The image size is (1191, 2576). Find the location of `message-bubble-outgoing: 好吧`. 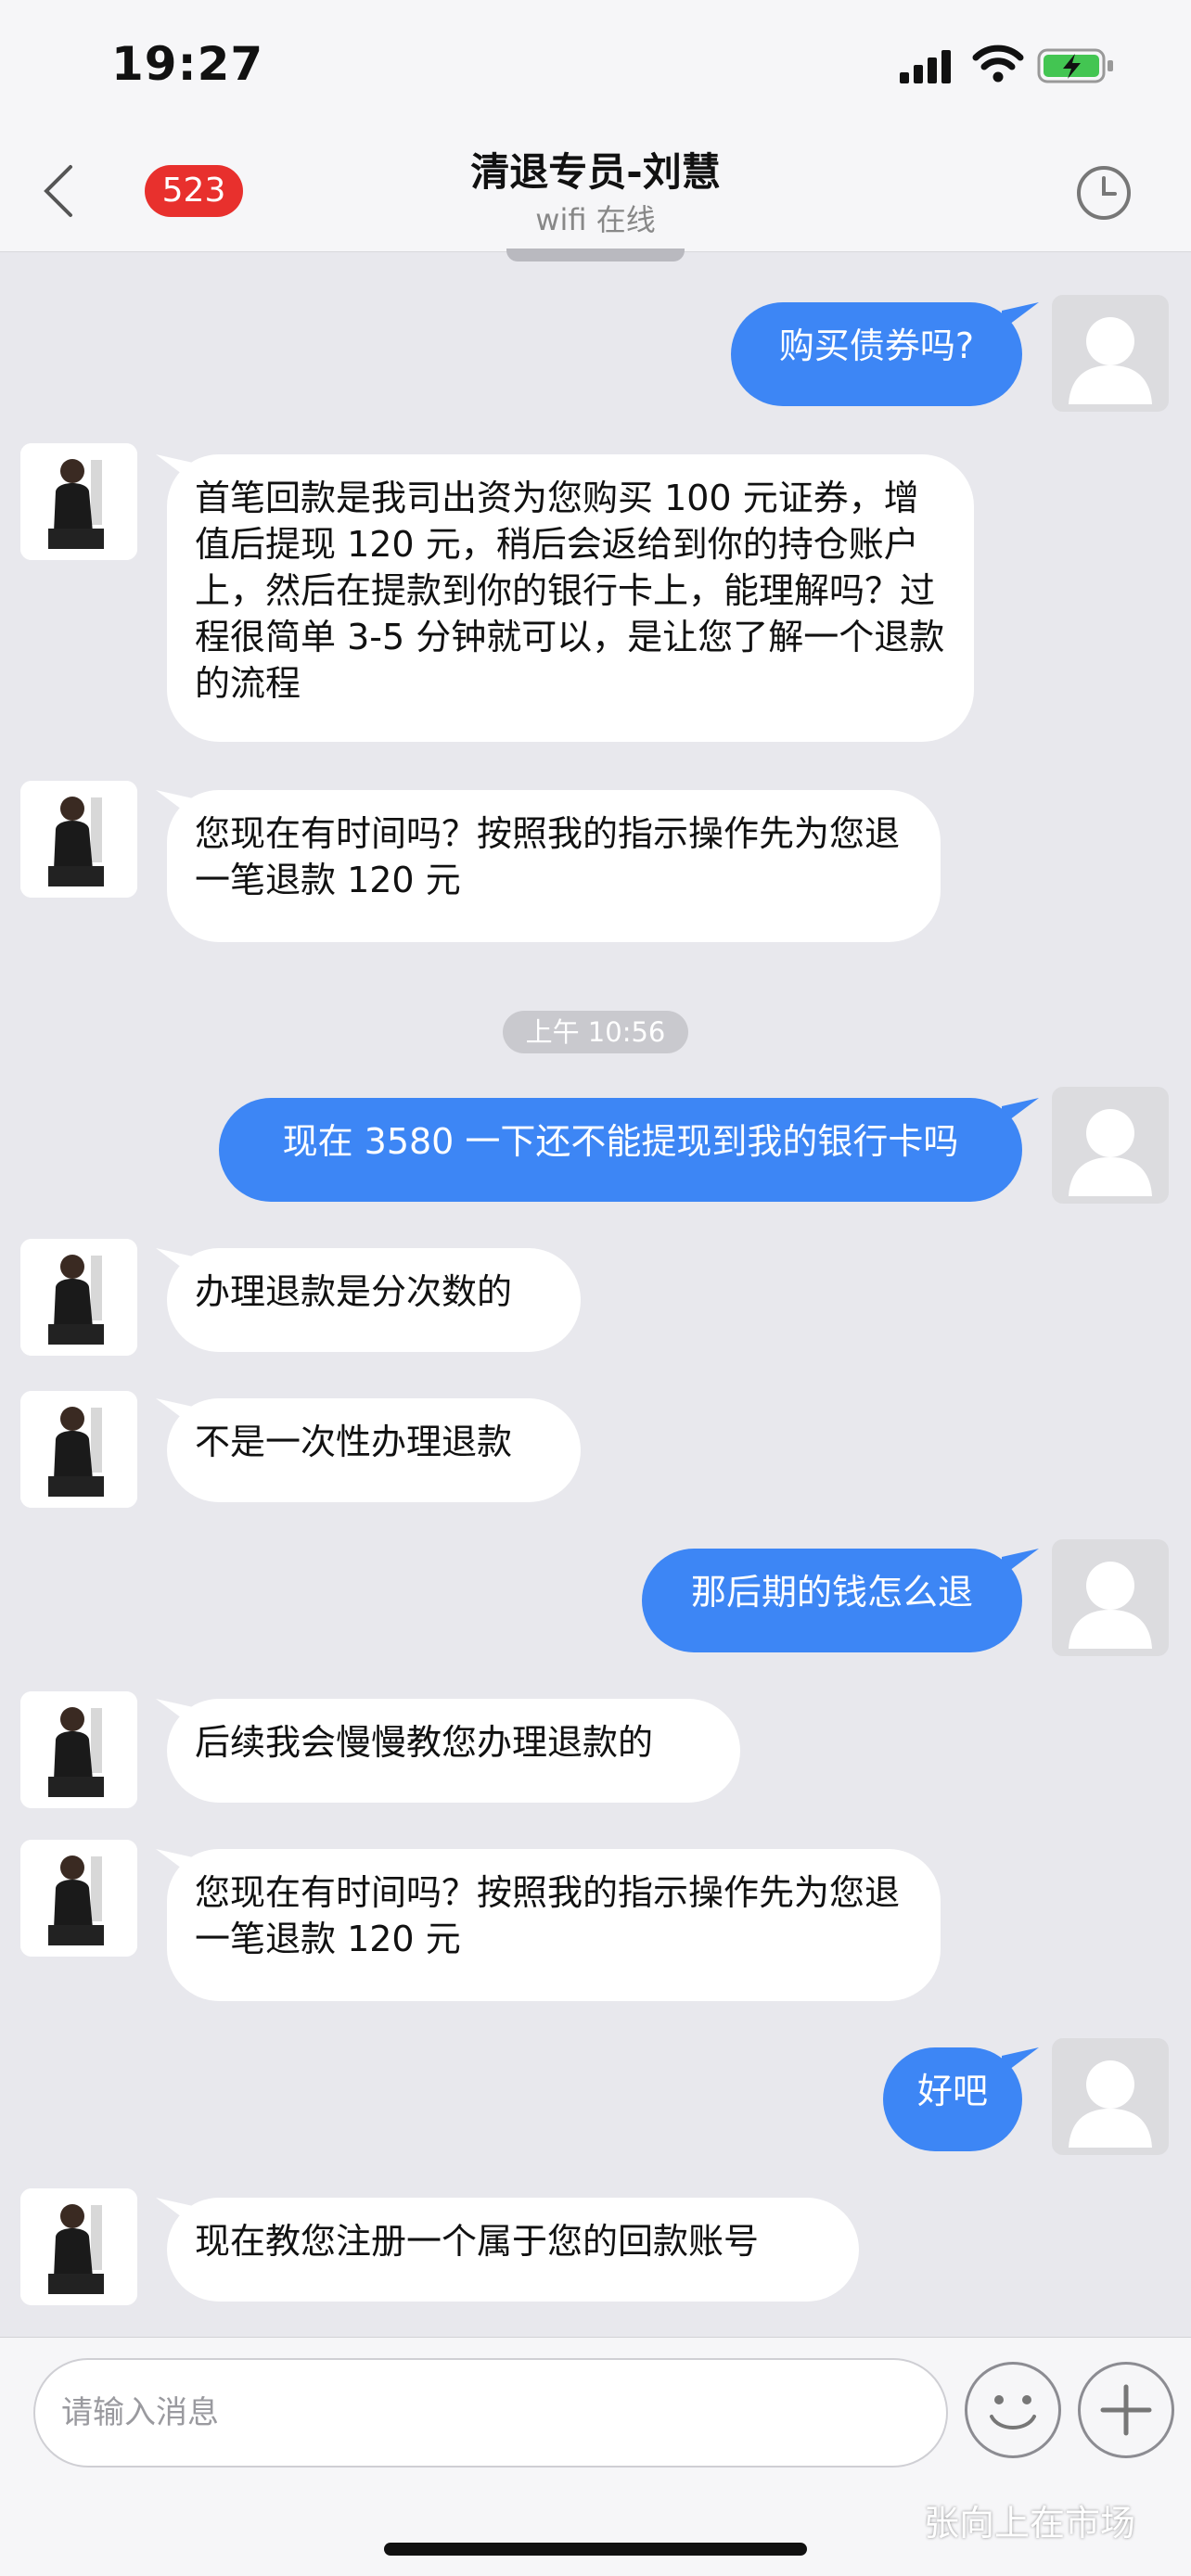

message-bubble-outgoing: 好吧 is located at coordinates (952, 2099).